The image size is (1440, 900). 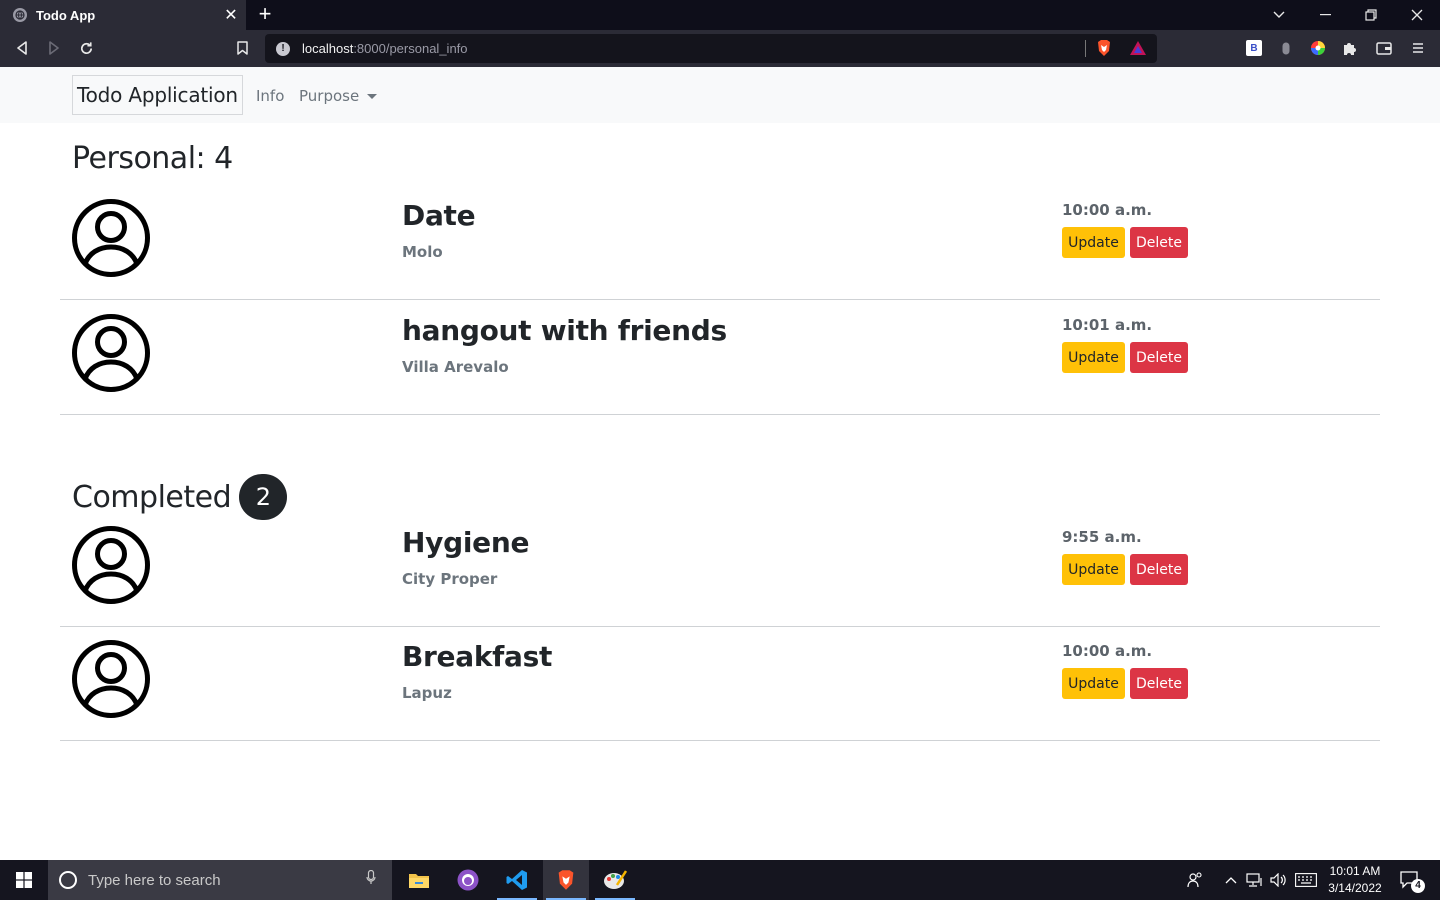 I want to click on browser-toolbar: ! localhost:8000/personal_info B, so click(x=720, y=48).